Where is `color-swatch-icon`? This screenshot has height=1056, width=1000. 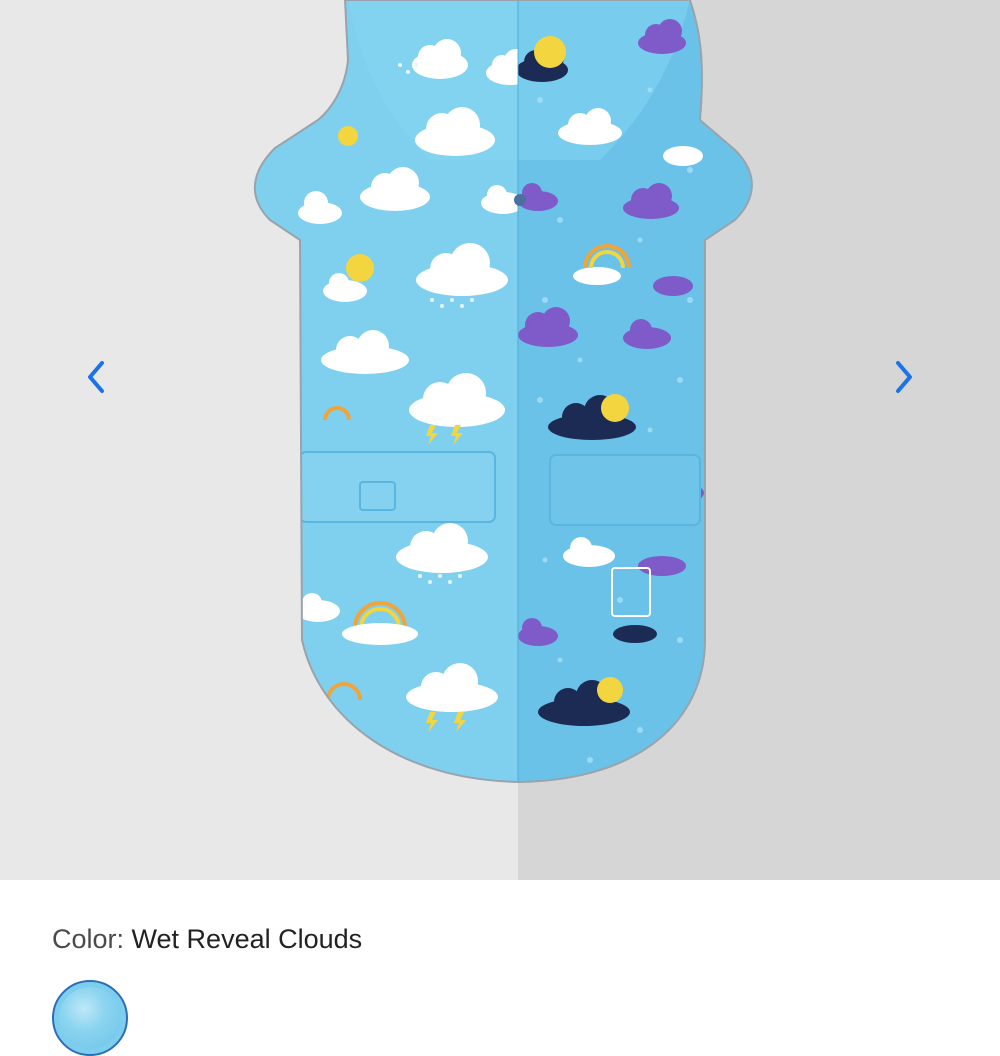
color-swatch-icon is located at coordinates (90, 1018).